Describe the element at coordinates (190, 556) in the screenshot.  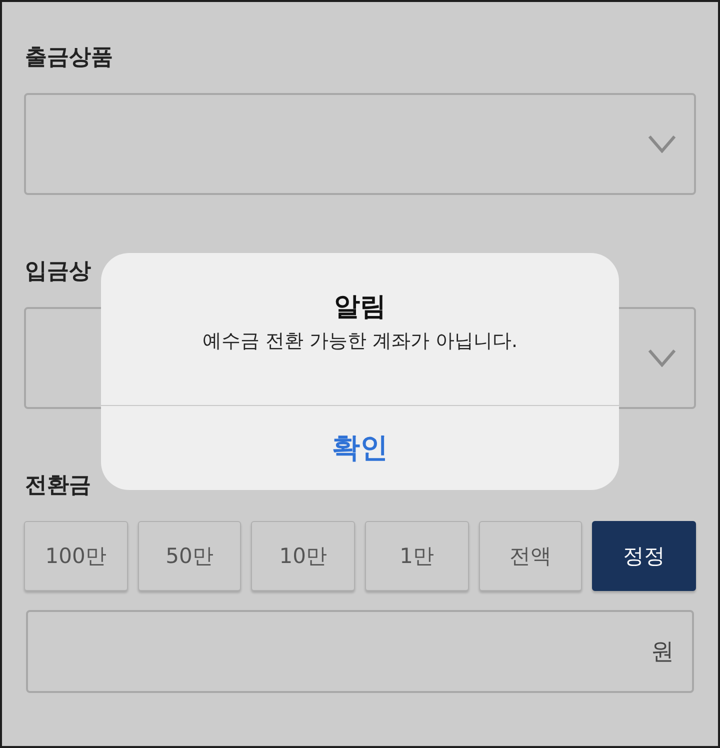
I see `amount-button: 50만` at that location.